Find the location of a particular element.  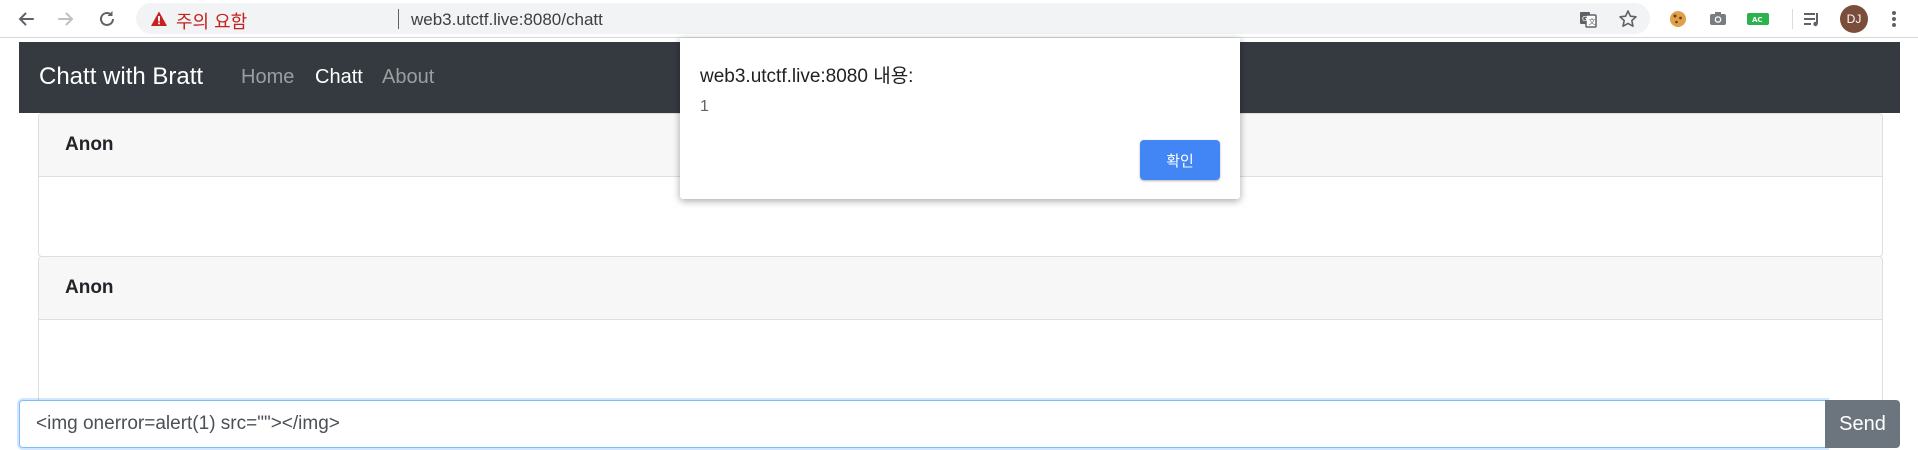

message-composer: Send is located at coordinates (959, 424).